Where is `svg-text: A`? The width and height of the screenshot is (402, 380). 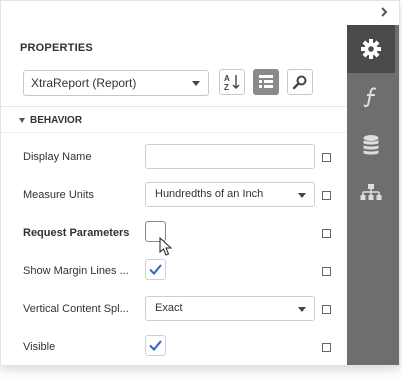
svg-text: A is located at coordinates (227, 78).